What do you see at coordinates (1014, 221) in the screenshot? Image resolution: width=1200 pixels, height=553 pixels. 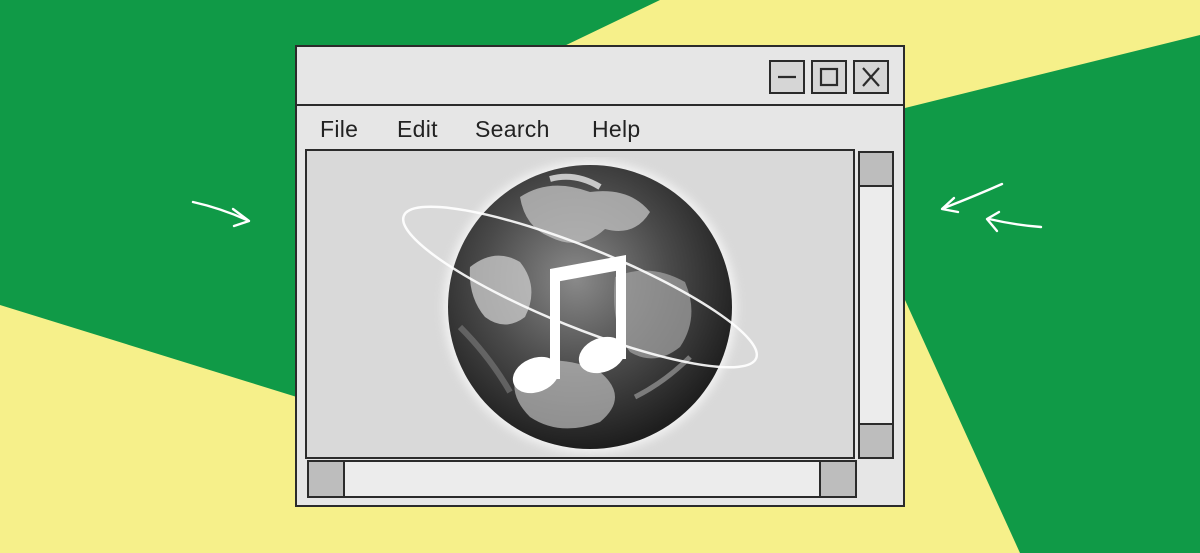 I see `arrow-right-bottom-icon` at bounding box center [1014, 221].